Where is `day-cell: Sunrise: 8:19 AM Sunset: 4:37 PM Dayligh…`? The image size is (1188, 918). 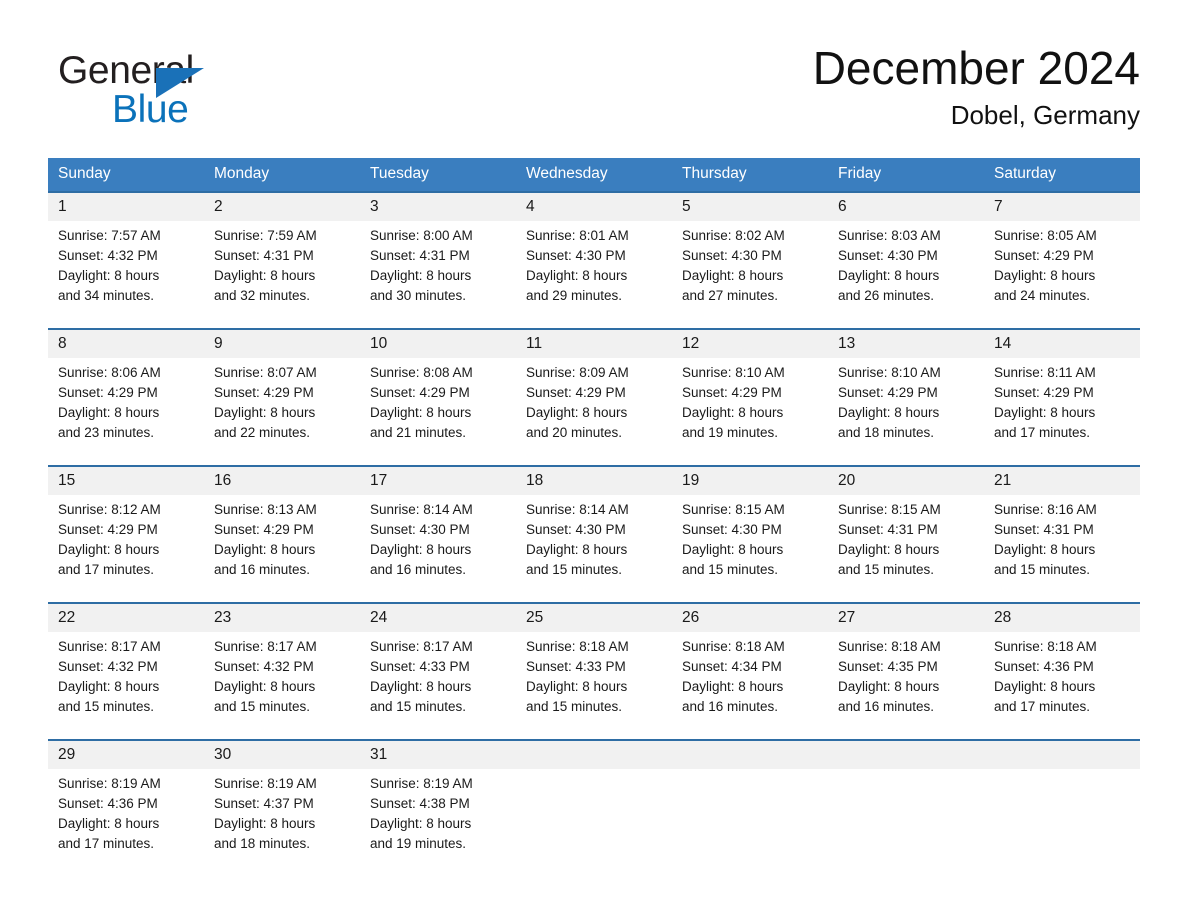 day-cell: Sunrise: 8:19 AM Sunset: 4:37 PM Dayligh… is located at coordinates (282, 816).